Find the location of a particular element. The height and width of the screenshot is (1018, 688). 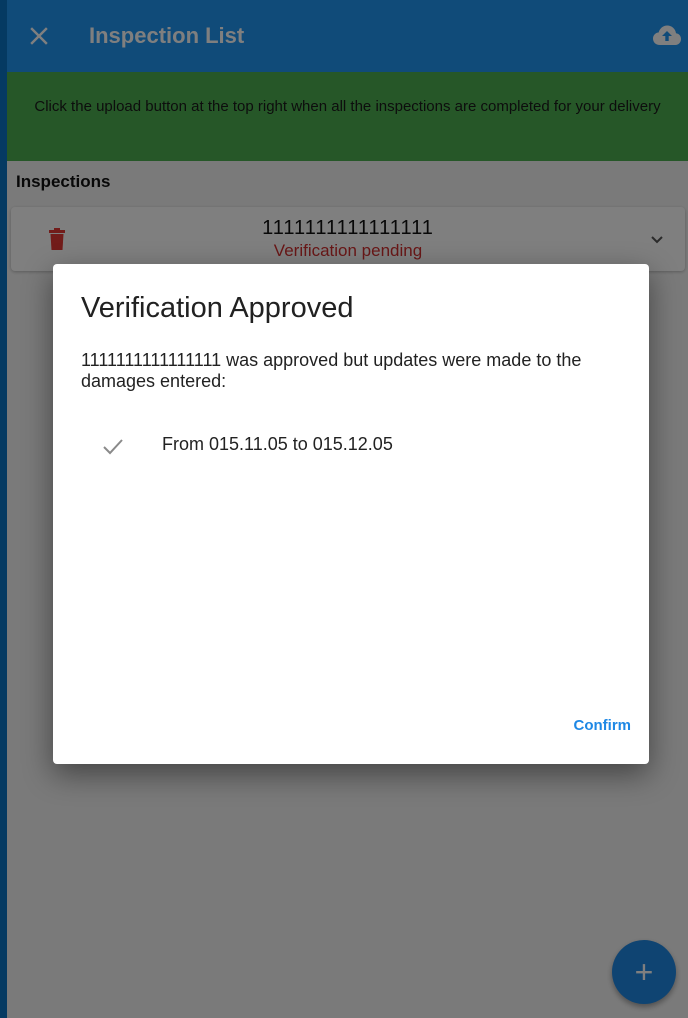

change-list-item: From 015.11.05 to 015.12.05 is located at coordinates (361, 446).